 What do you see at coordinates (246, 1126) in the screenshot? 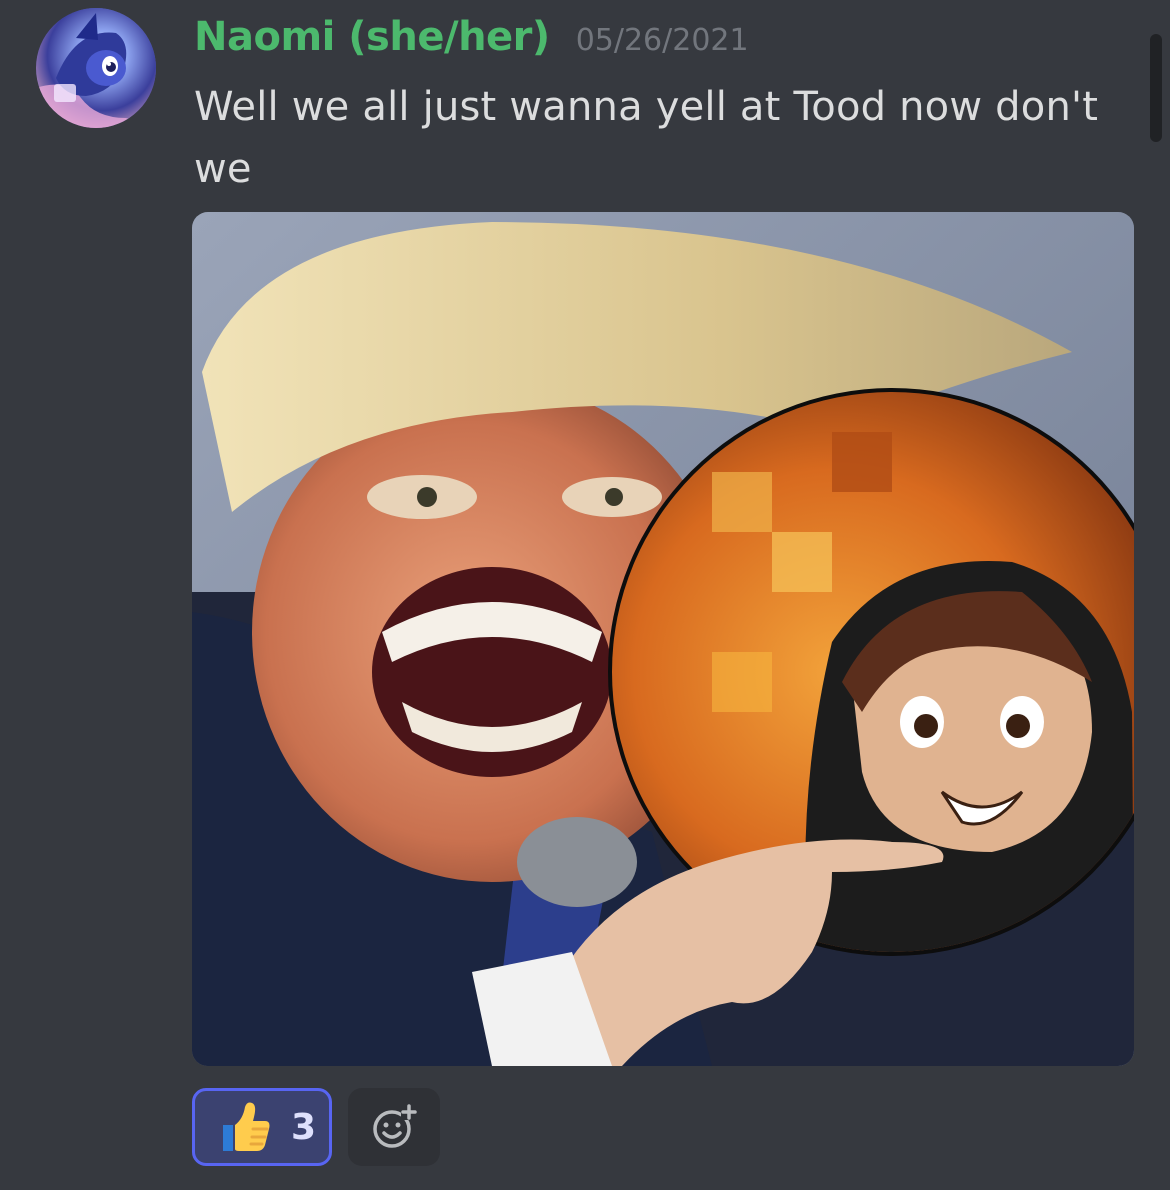
I see `thumbs-up-icon` at bounding box center [246, 1126].